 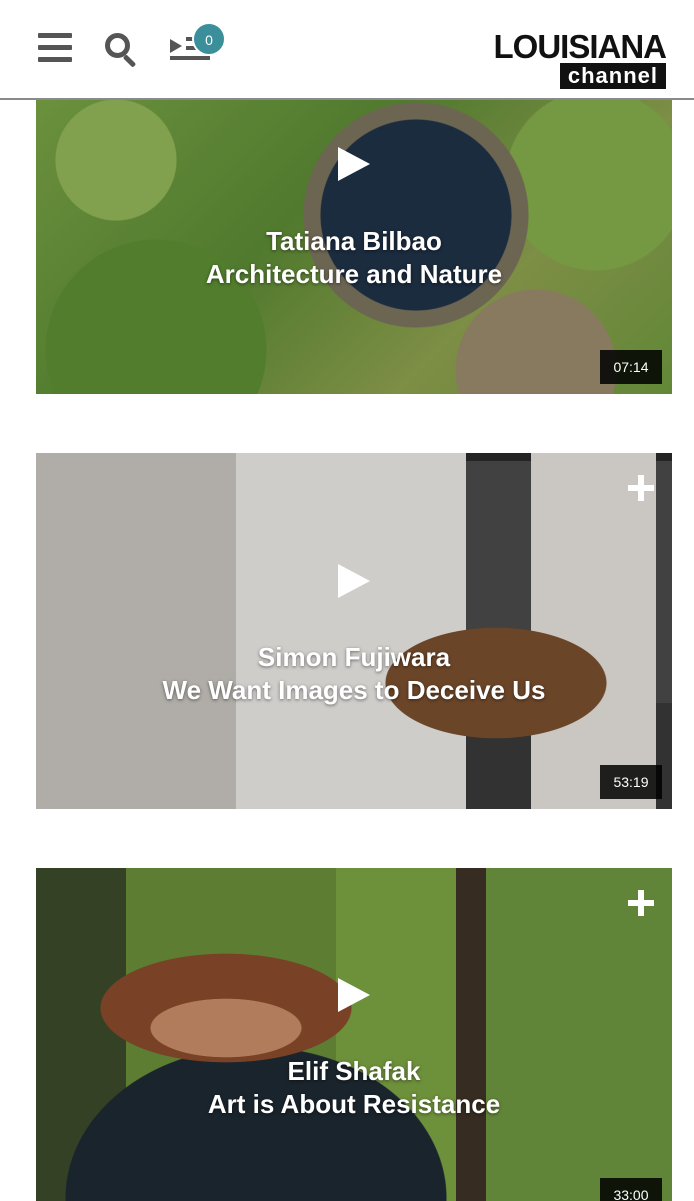 What do you see at coordinates (354, 241) in the screenshot?
I see `video-title-line-1: Tatiana Bilbao` at bounding box center [354, 241].